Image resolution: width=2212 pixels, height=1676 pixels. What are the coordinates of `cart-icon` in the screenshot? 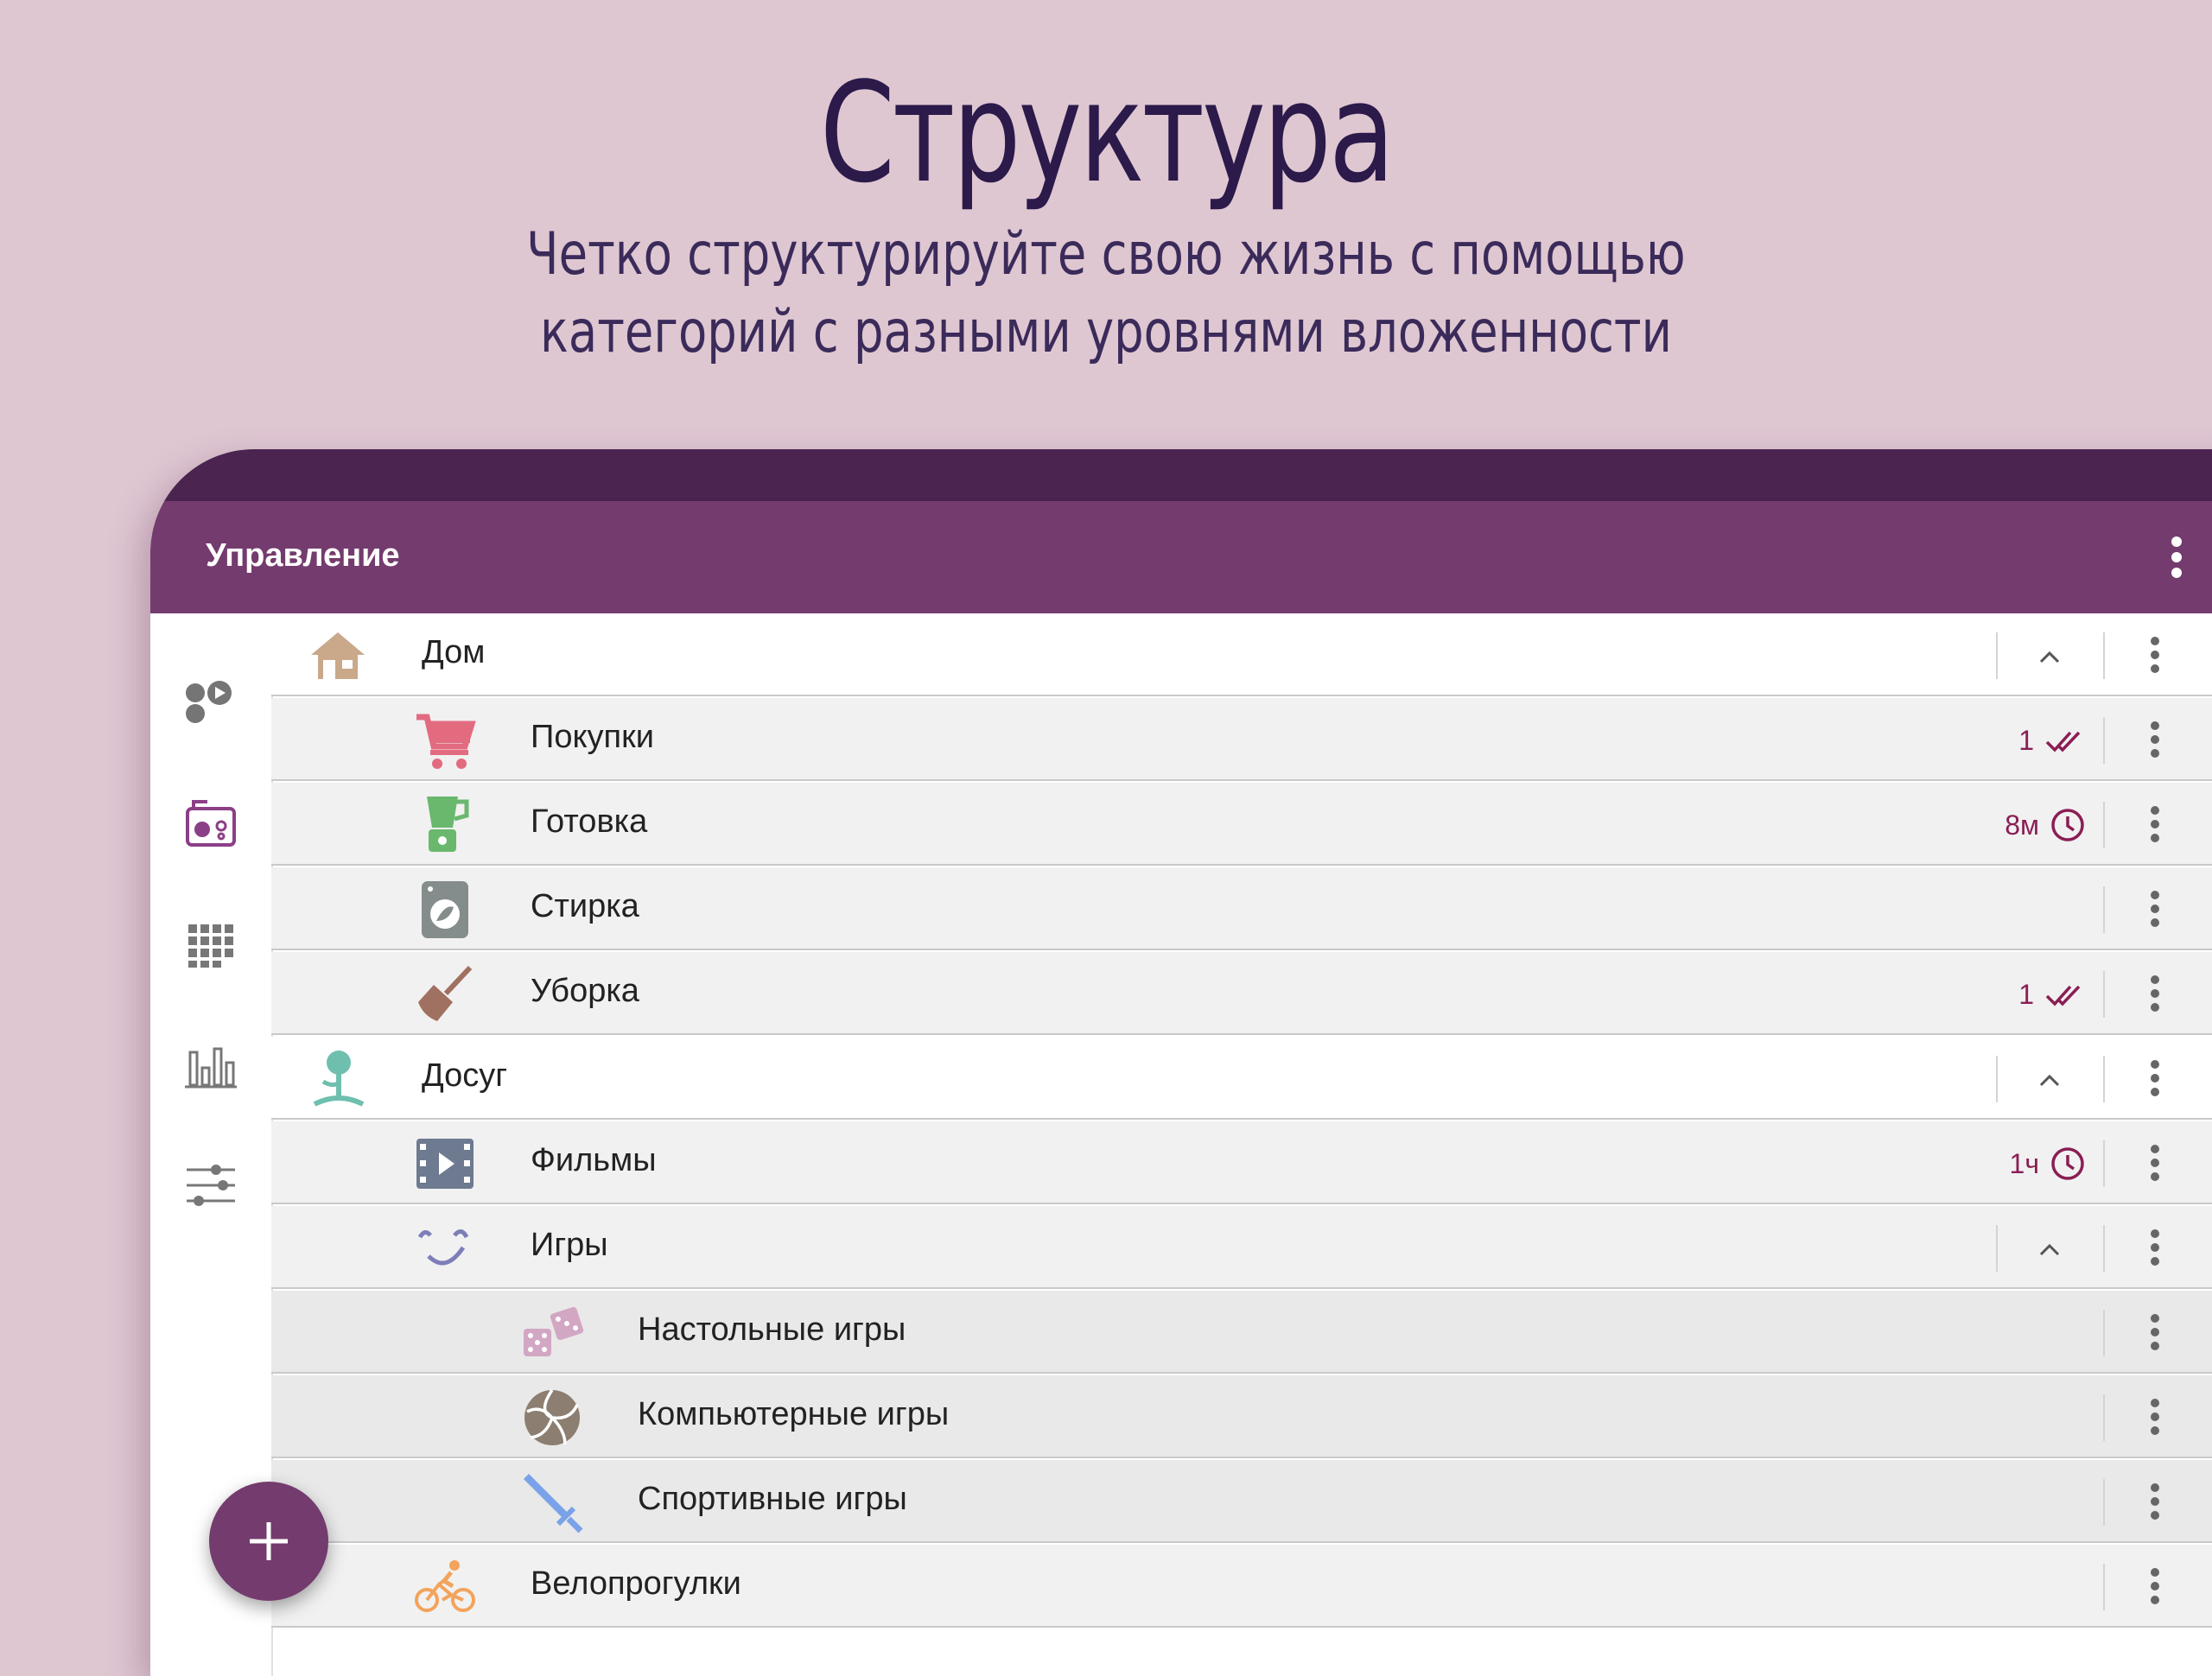 It's located at (446, 741).